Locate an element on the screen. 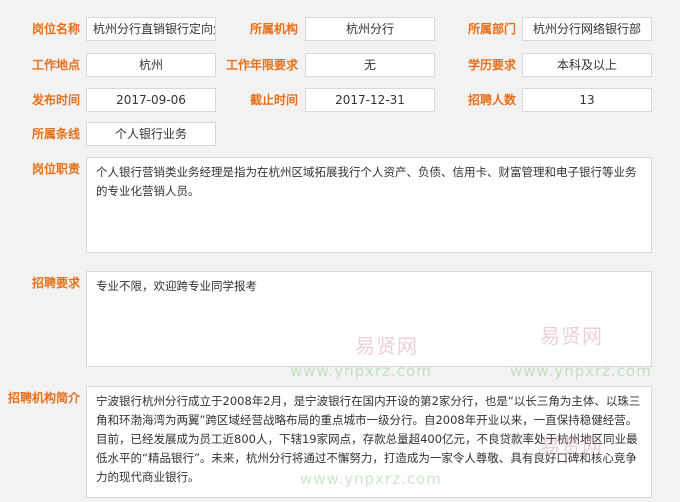 Image resolution: width=680 pixels, height=502 pixels. post-name-field: 杭州分行直销银行定向生 is located at coordinates (151, 29).